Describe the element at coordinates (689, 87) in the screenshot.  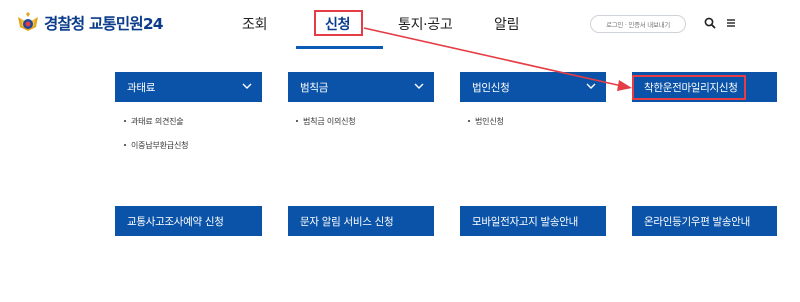
I see `card-good-driving-highlight-box` at that location.